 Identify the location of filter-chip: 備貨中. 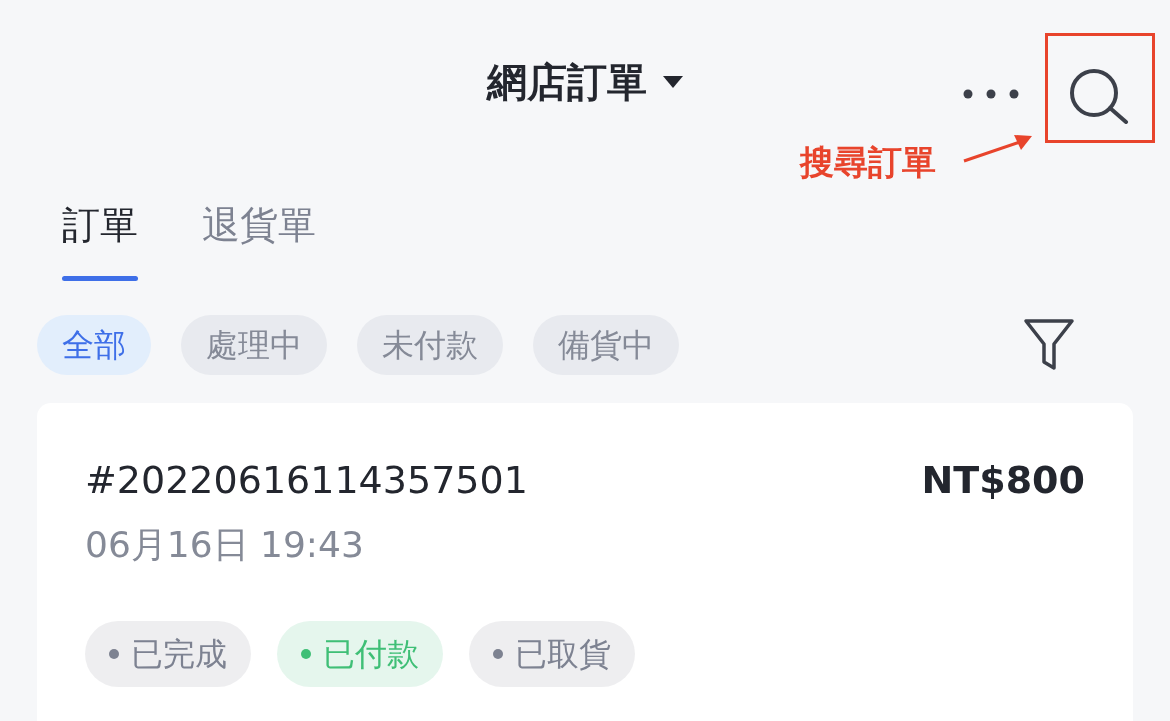
(606, 345).